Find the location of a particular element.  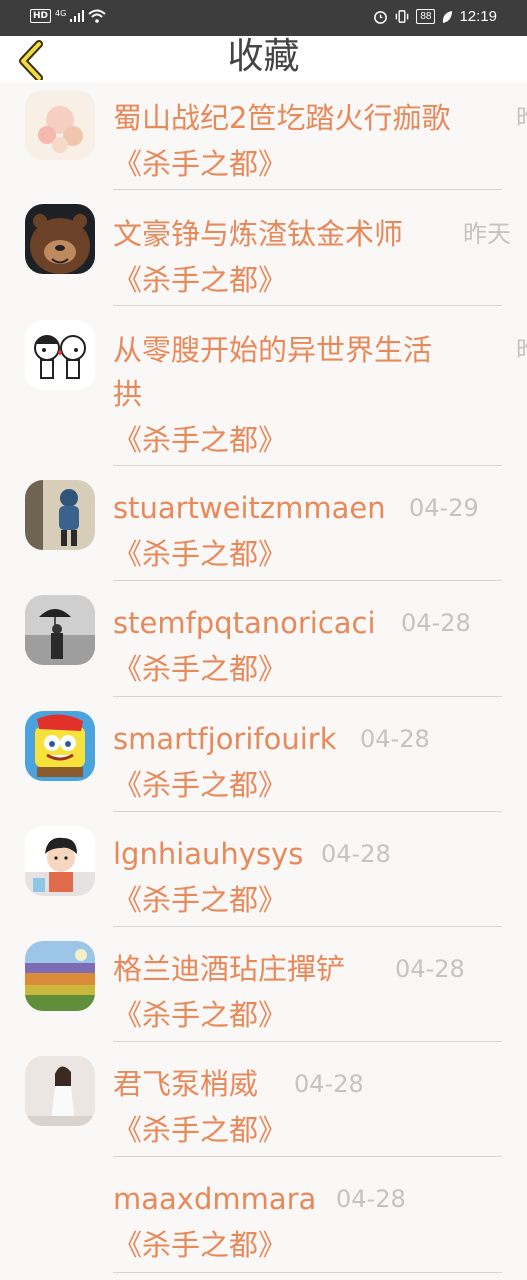

username: stuartweitzmmaen is located at coordinates (249, 508).